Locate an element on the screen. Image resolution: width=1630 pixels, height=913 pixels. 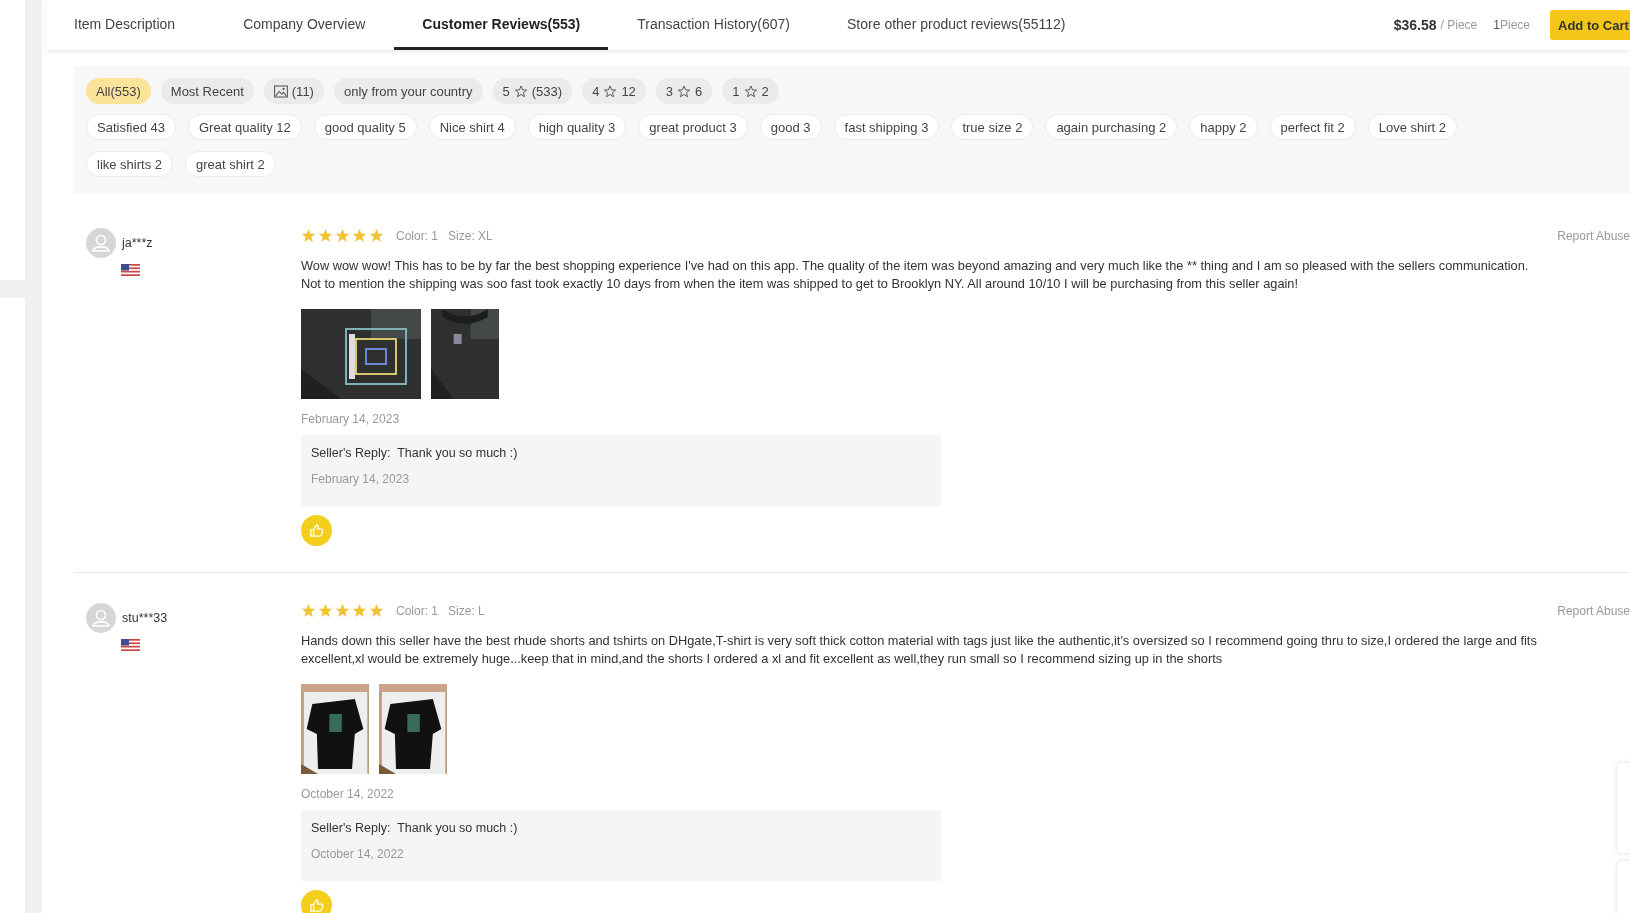
tag-chip: again purchasing 2 is located at coordinates (1111, 127).